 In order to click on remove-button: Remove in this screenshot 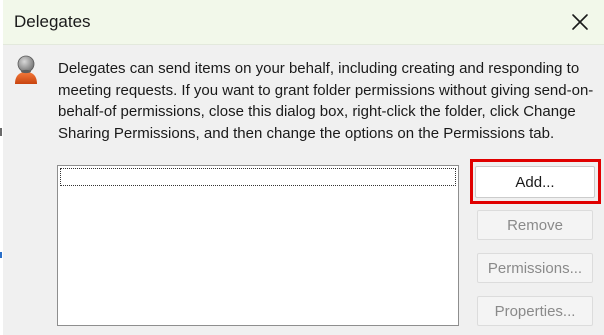, I will do `click(535, 225)`.